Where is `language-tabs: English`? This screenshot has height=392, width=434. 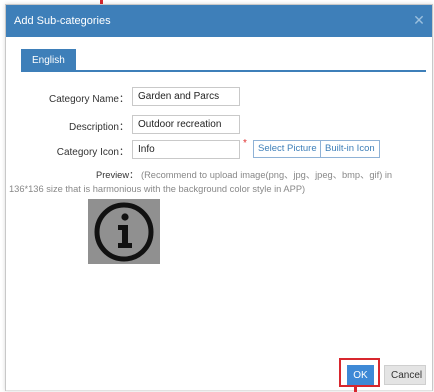
language-tabs: English is located at coordinates (223, 60).